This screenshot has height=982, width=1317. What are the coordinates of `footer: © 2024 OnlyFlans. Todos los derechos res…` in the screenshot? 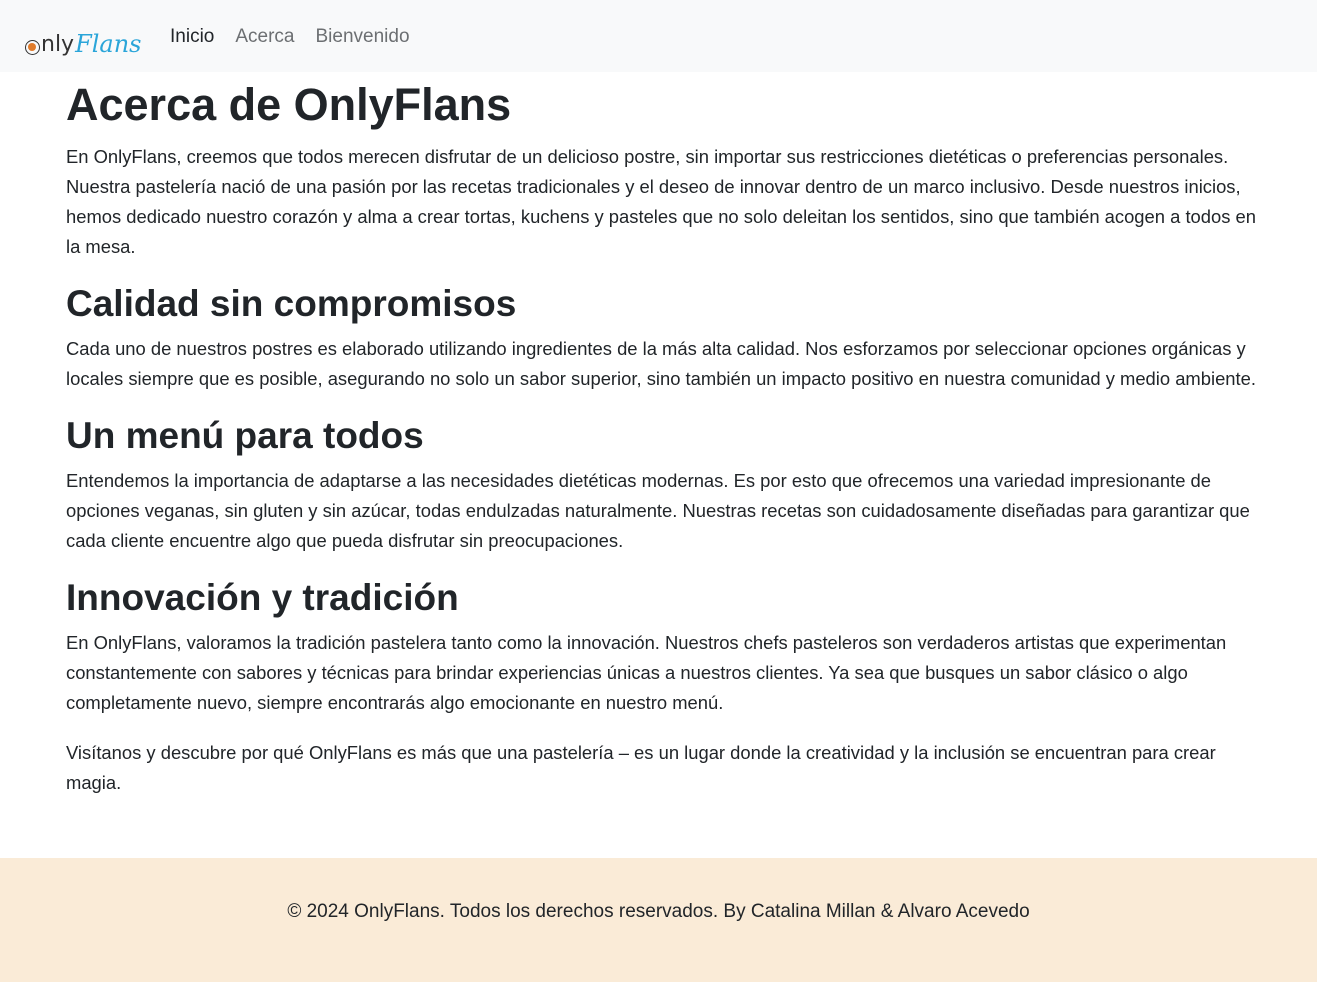 It's located at (658, 920).